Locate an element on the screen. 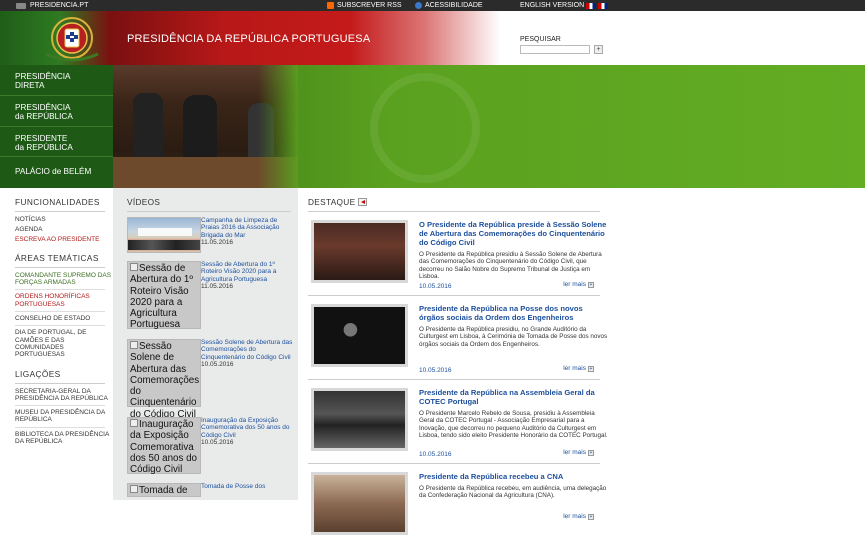 The height and width of the screenshot is (535, 865). nav-palacio-belem: PALÁCIO de BELÉM is located at coordinates (56, 172).